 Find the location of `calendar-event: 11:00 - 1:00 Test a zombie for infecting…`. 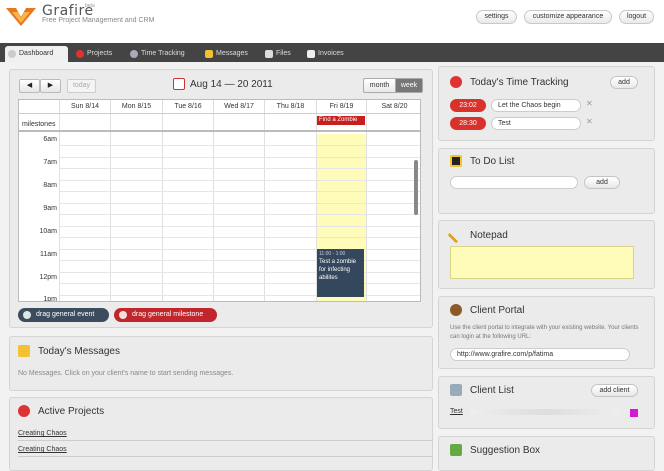

calendar-event: 11:00 - 1:00 Test a zombie for infecting… is located at coordinates (340, 273).